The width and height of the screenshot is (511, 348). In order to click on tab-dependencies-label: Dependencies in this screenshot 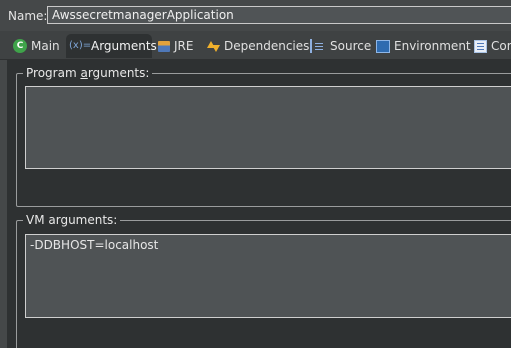, I will do `click(267, 46)`.